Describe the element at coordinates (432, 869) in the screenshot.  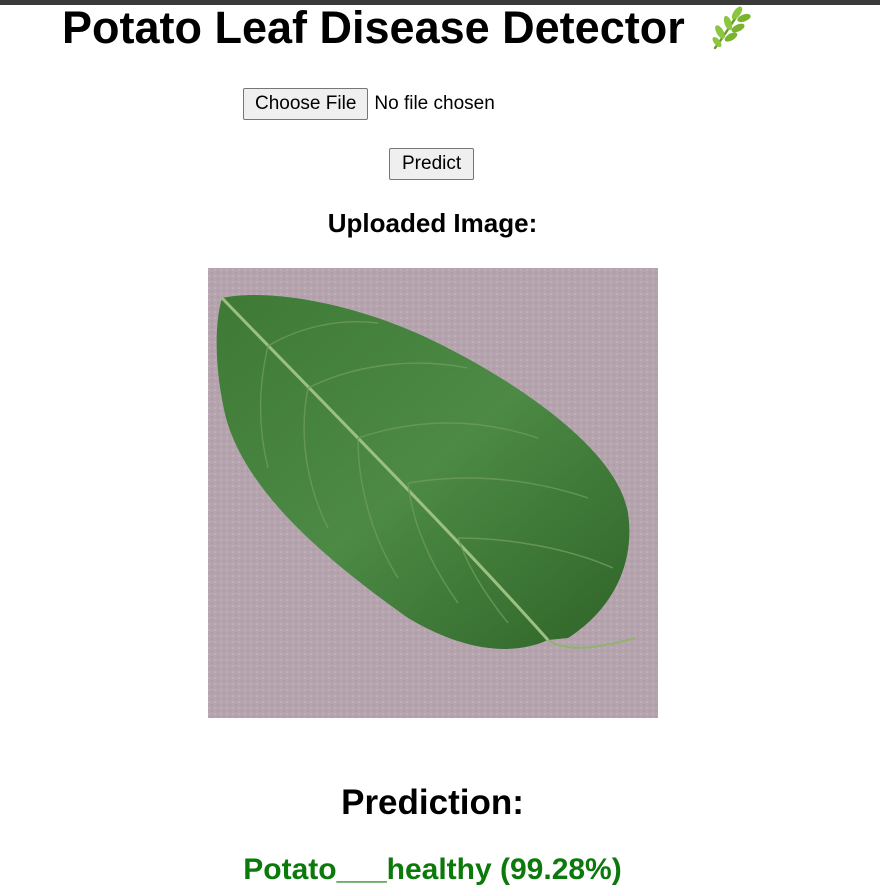
I see `prediction-result: Potato___healthy (99.28%)` at that location.